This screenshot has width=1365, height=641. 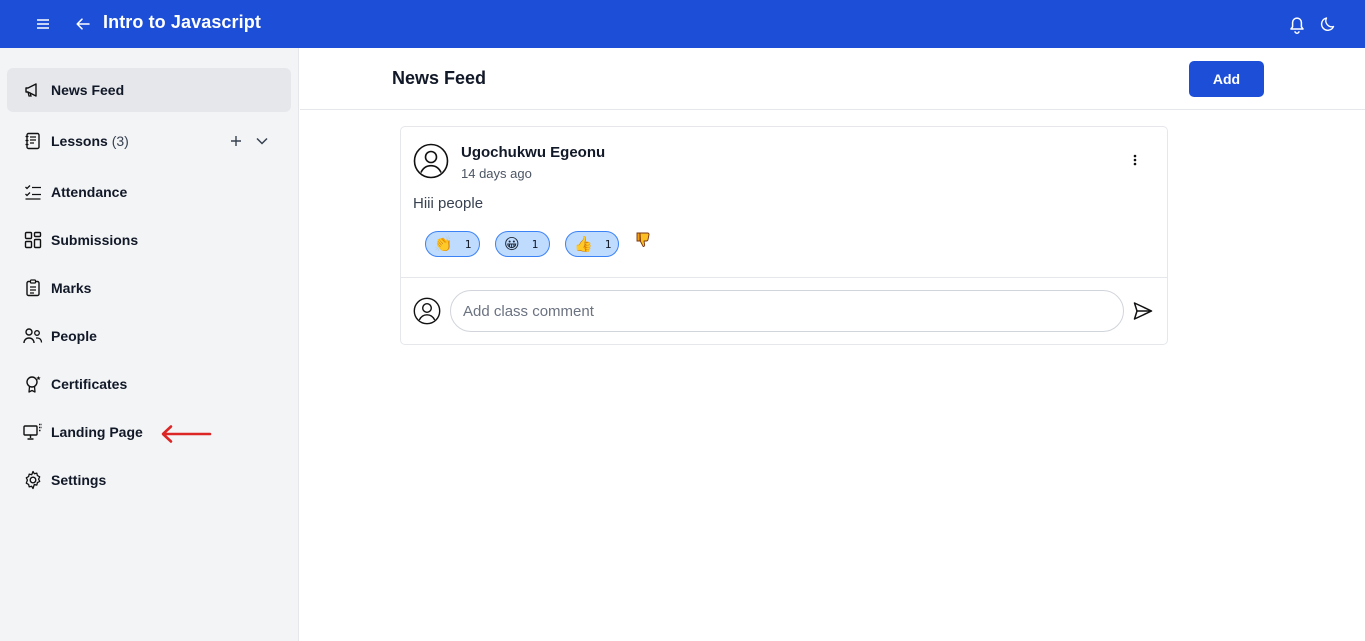 I want to click on bell-icon, so click(x=1297, y=24).